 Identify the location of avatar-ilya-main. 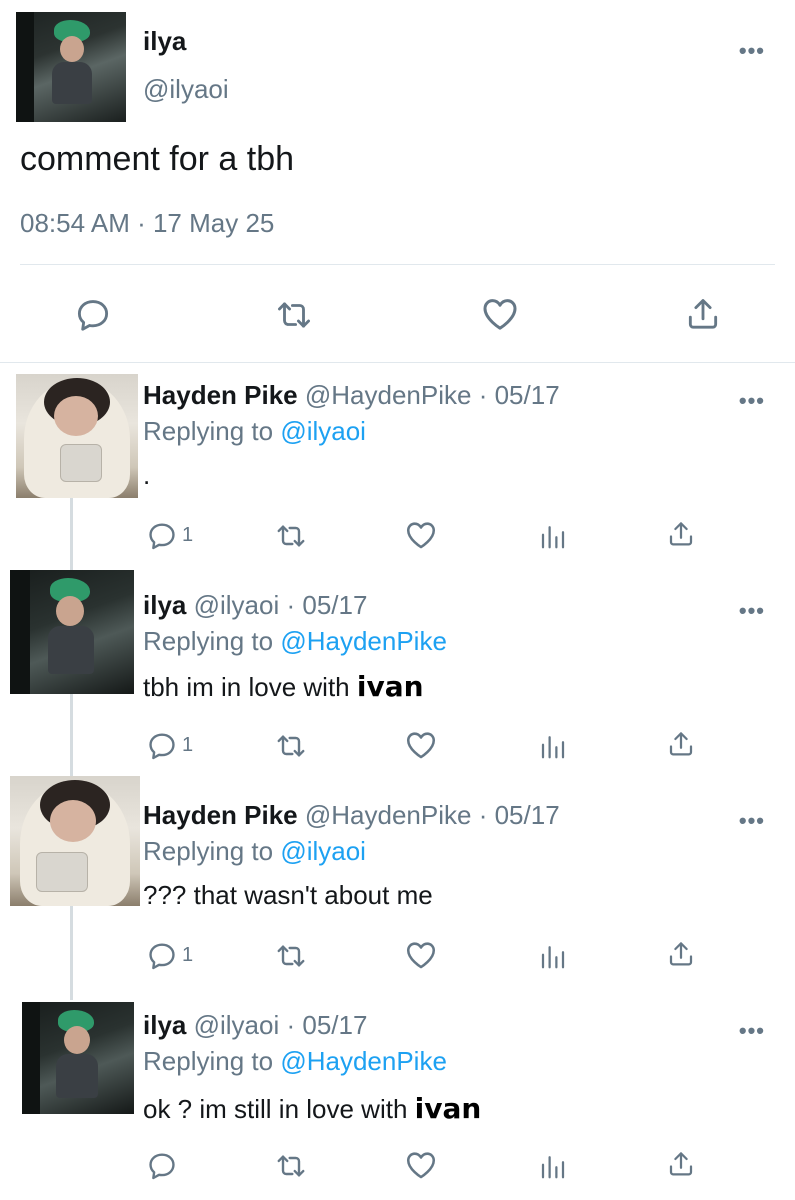
(71, 67).